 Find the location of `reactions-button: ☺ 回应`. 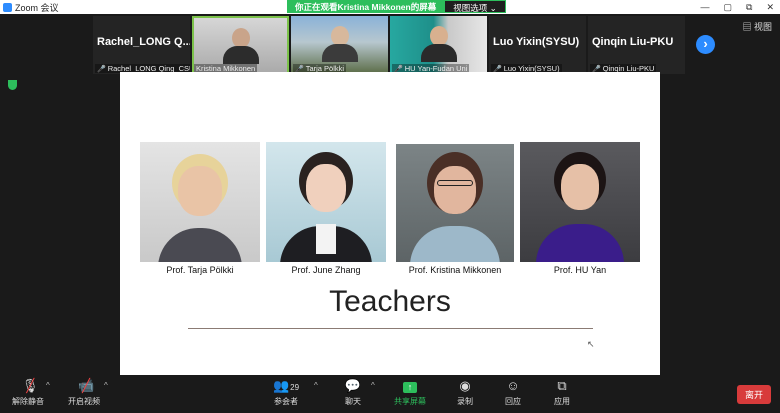

reactions-button: ☺ 回应 is located at coordinates (513, 392).